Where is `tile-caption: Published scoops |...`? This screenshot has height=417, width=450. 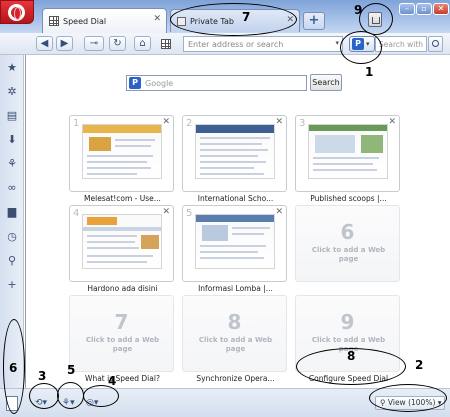
tile-caption: Published scoops |... is located at coordinates (348, 198).